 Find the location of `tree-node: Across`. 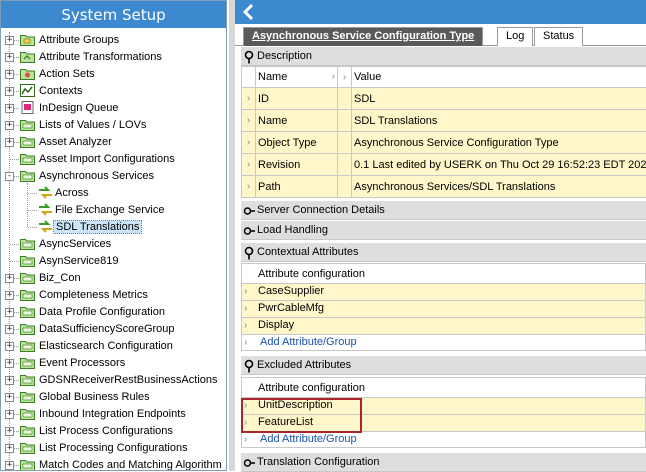

tree-node: Across is located at coordinates (113, 193).